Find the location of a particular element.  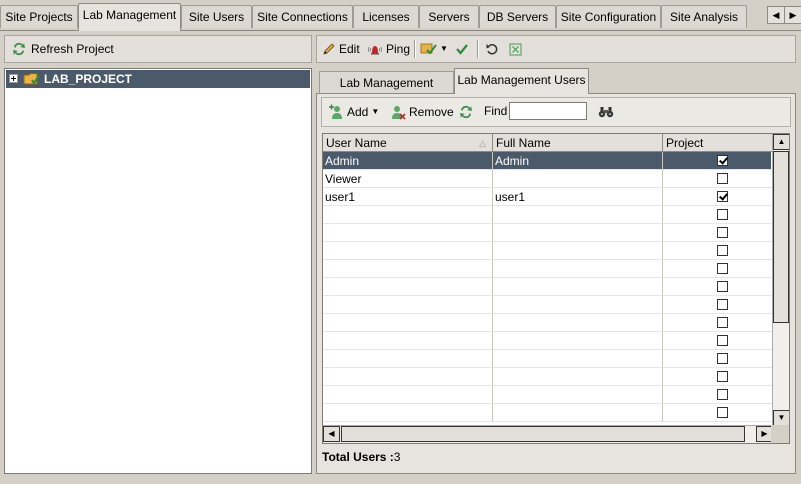

table-row: user1 user1 is located at coordinates (548, 197).